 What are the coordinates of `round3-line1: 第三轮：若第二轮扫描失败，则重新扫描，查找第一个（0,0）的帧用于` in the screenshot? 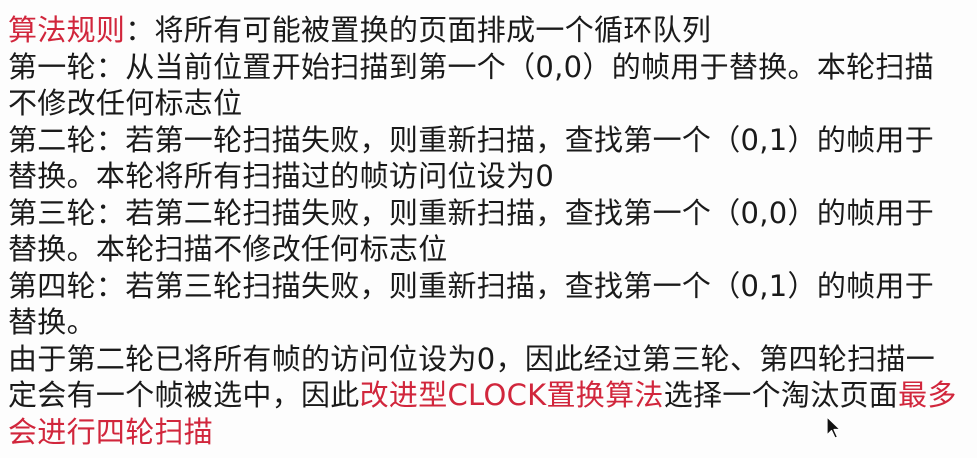 It's located at (471, 212).